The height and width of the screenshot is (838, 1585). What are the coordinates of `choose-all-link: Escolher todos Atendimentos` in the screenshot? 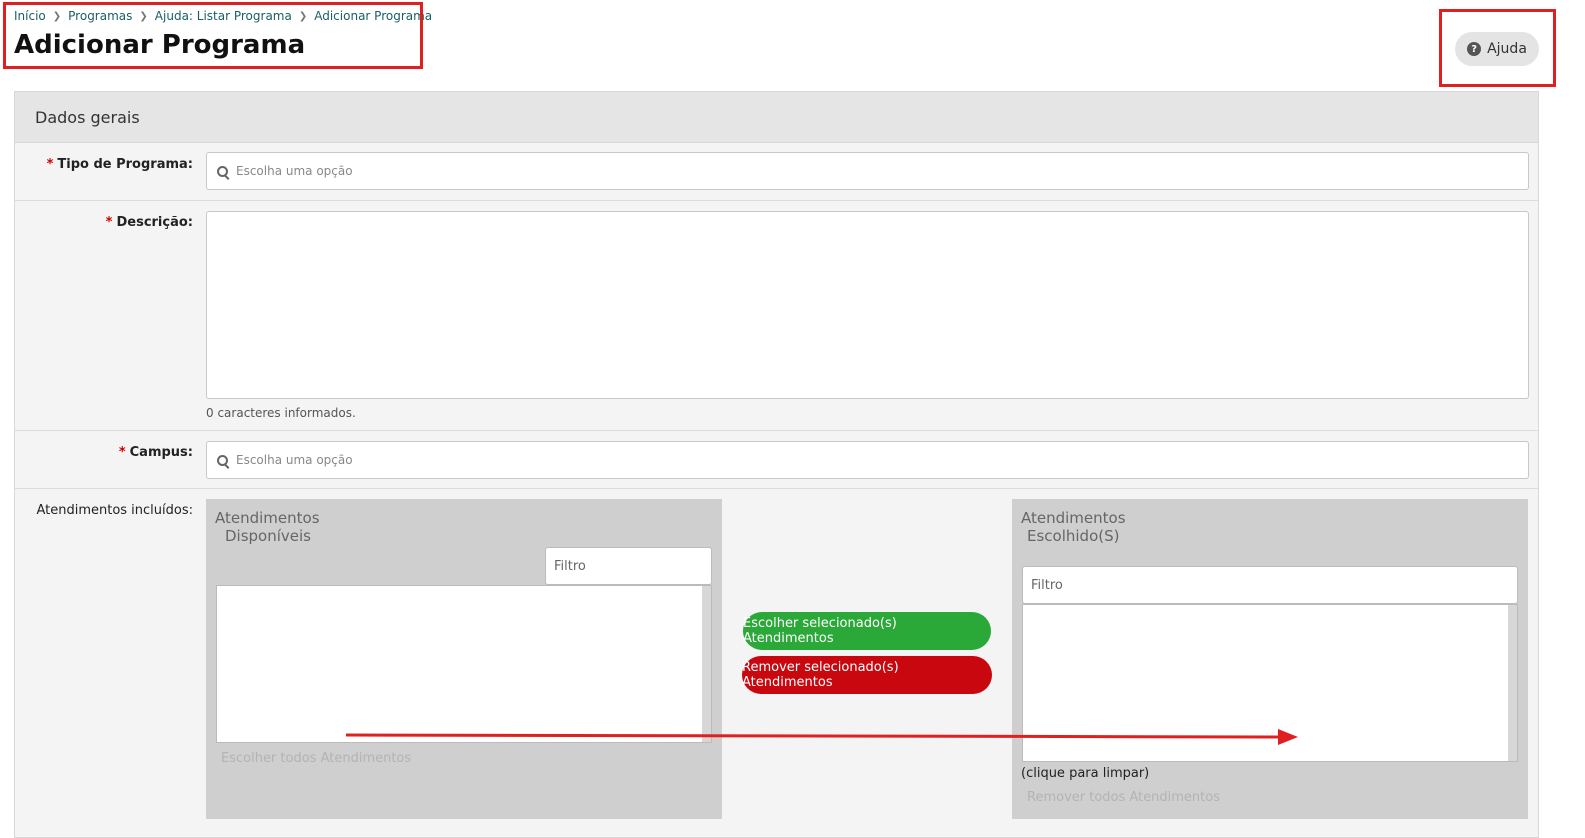 It's located at (316, 758).